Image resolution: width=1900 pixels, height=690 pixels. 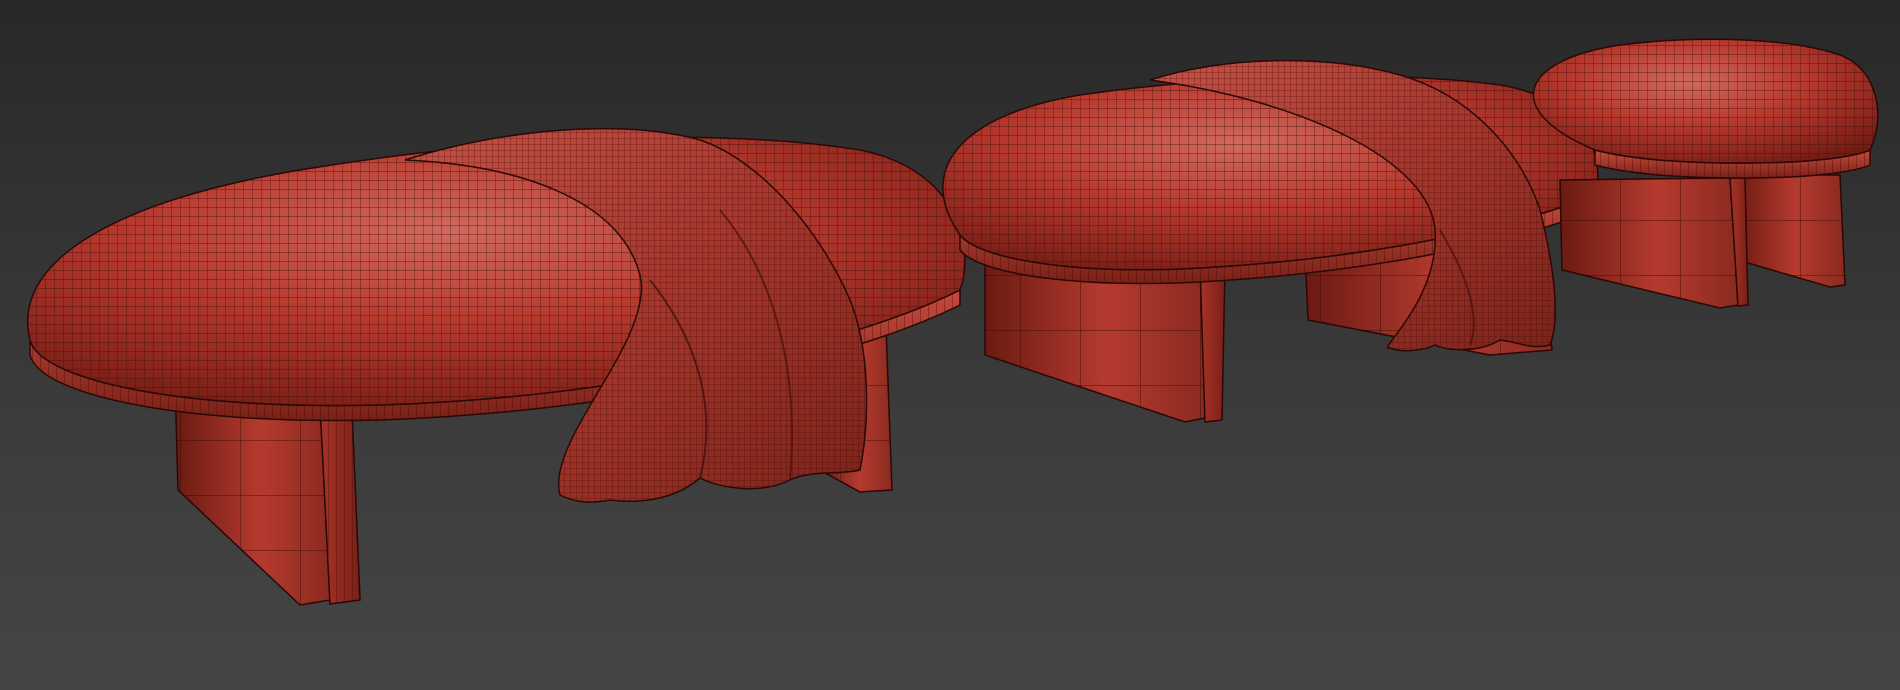 I want to click on ottoman-right-cushion, so click(x=1705, y=101).